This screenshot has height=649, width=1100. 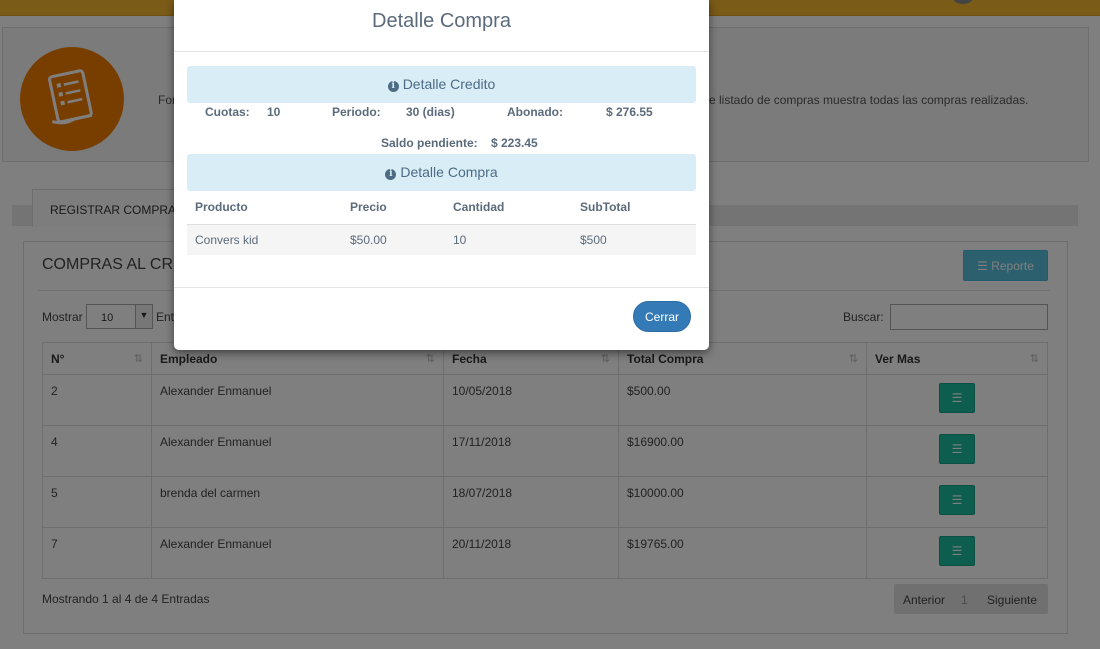 I want to click on detail-cell-cantidad: 10, so click(x=508, y=239).